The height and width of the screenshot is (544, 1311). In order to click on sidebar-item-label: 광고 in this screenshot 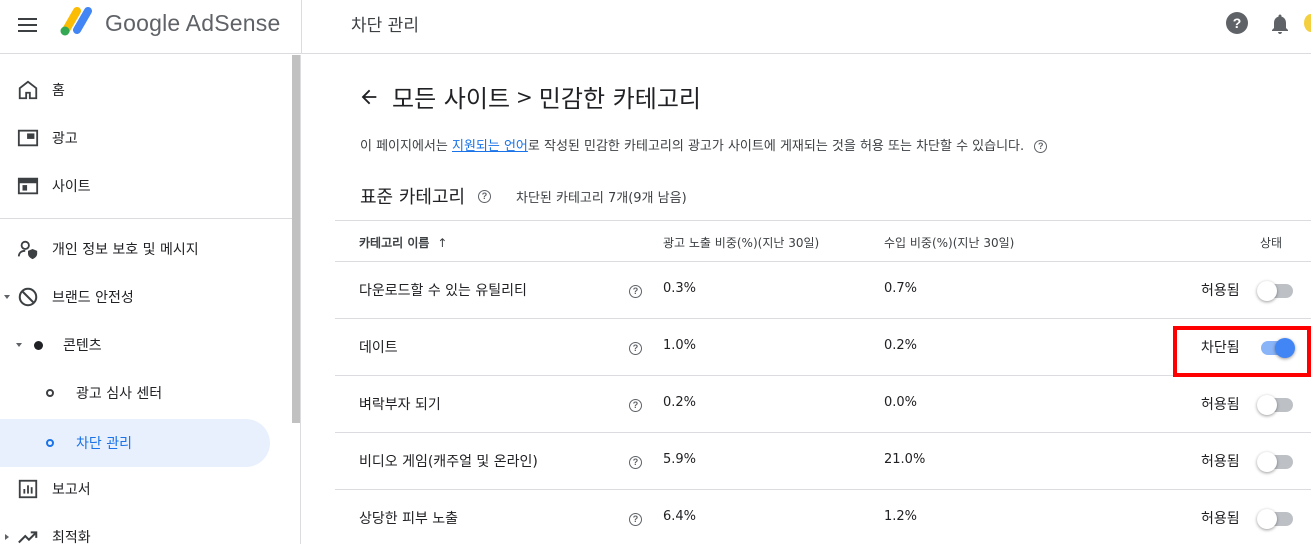, I will do `click(65, 139)`.